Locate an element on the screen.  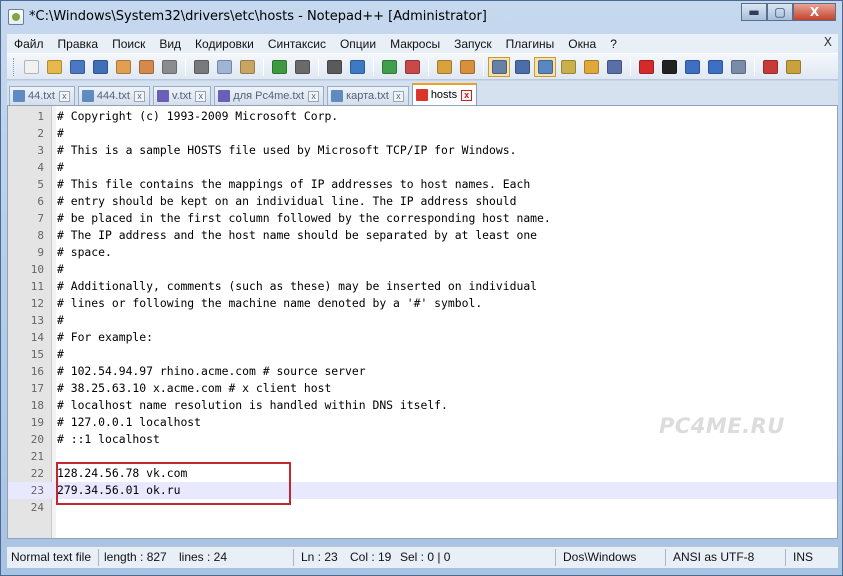
zoom-in-button is located at coordinates (389, 67).